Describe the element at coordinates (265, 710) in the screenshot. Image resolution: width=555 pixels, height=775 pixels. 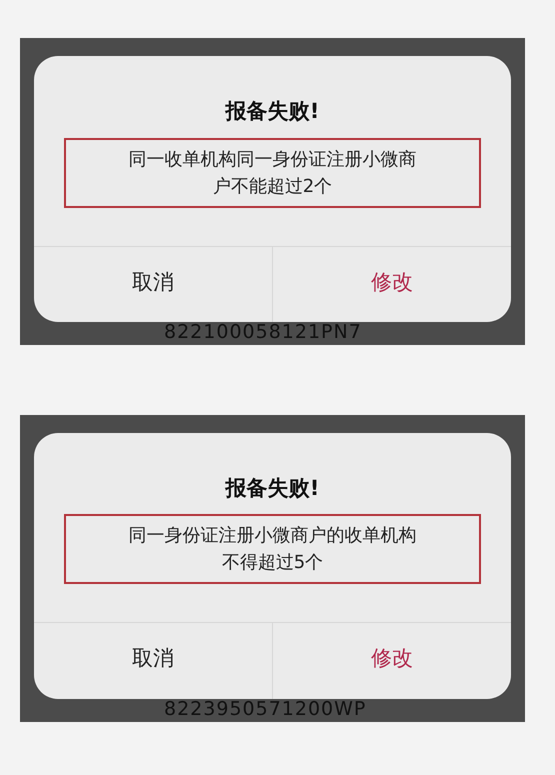
I see `merchant-number: 8223950571200WP` at that location.